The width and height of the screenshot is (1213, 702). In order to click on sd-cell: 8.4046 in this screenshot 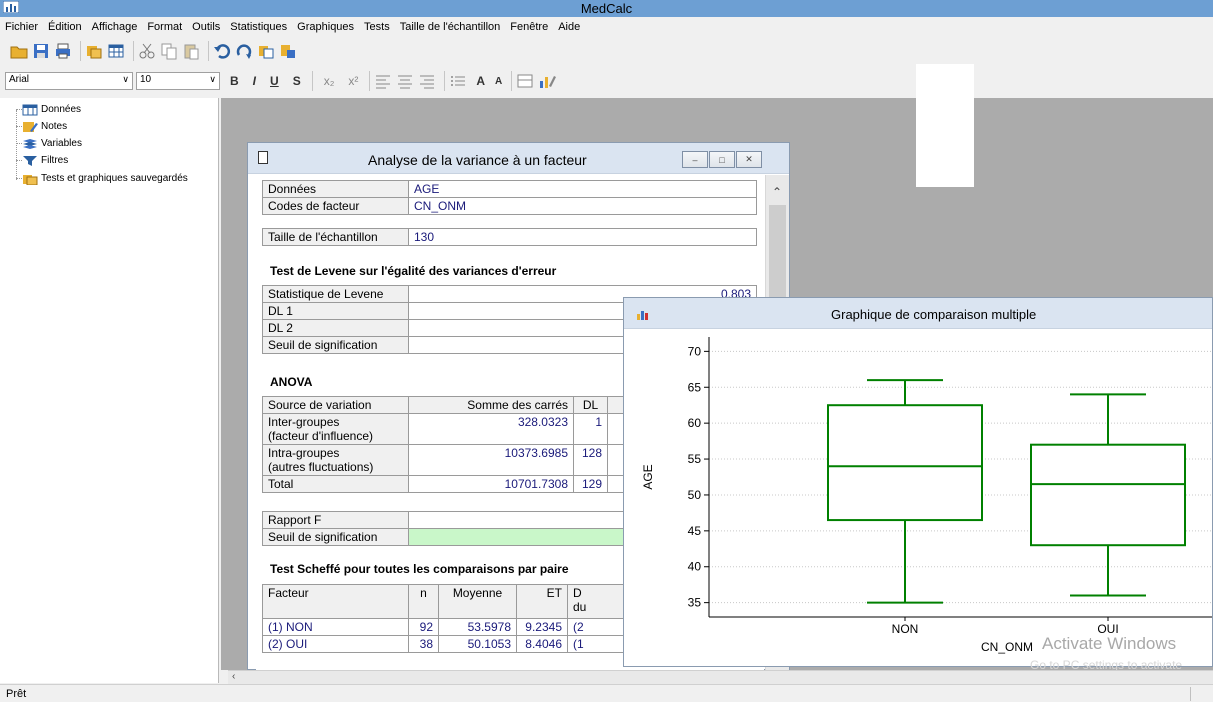, I will do `click(542, 644)`.